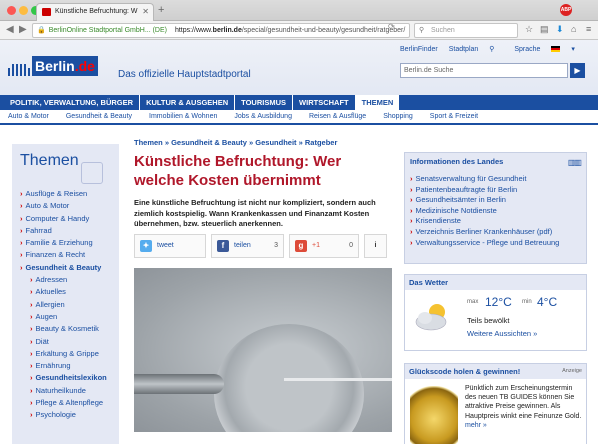  I want to click on bookmark-star-icon: ☆, so click(529, 29).